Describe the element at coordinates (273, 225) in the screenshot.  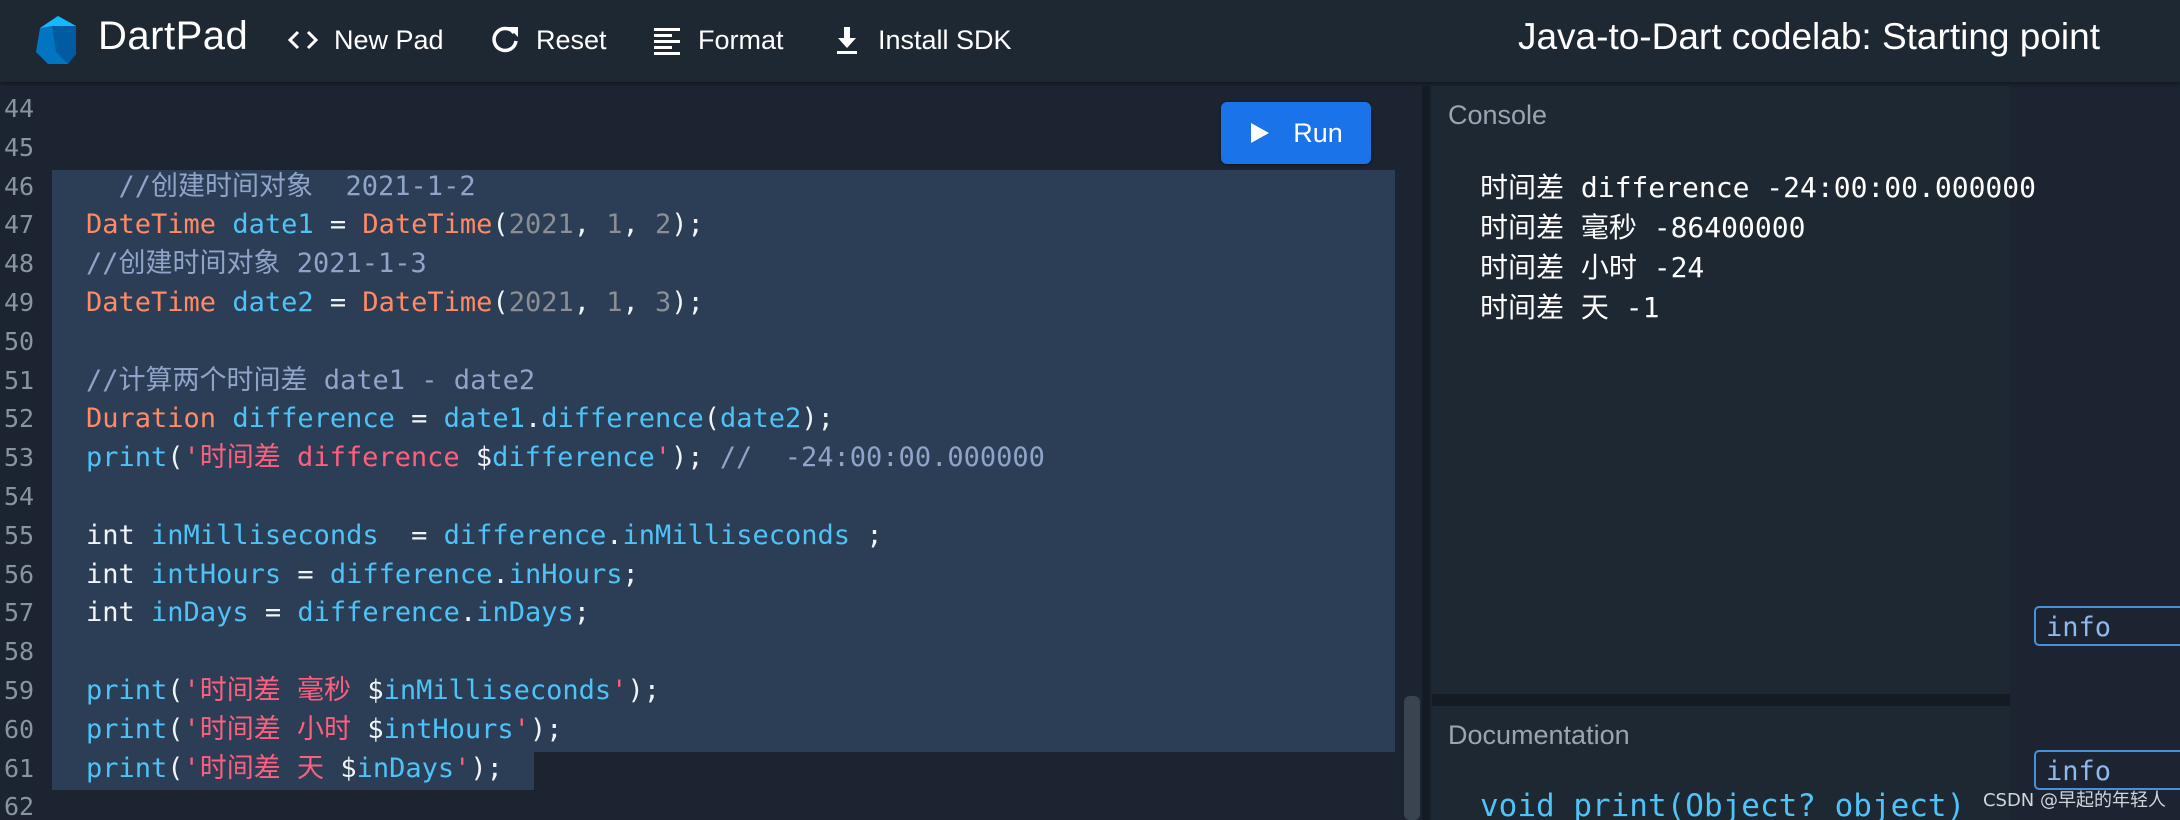
I see `code-token: date1` at that location.